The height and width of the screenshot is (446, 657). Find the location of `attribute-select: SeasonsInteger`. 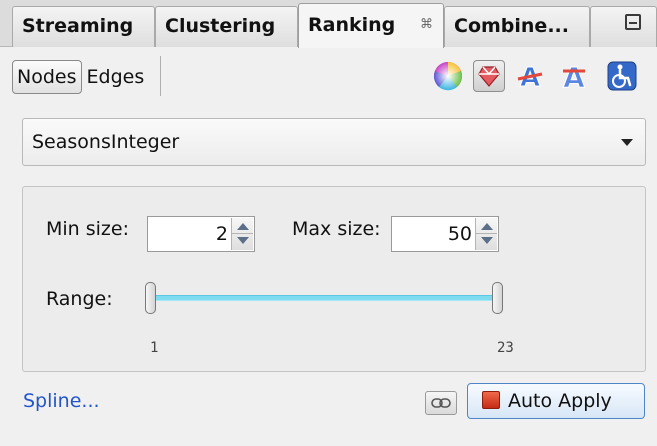

attribute-select: SeasonsInteger is located at coordinates (334, 142).